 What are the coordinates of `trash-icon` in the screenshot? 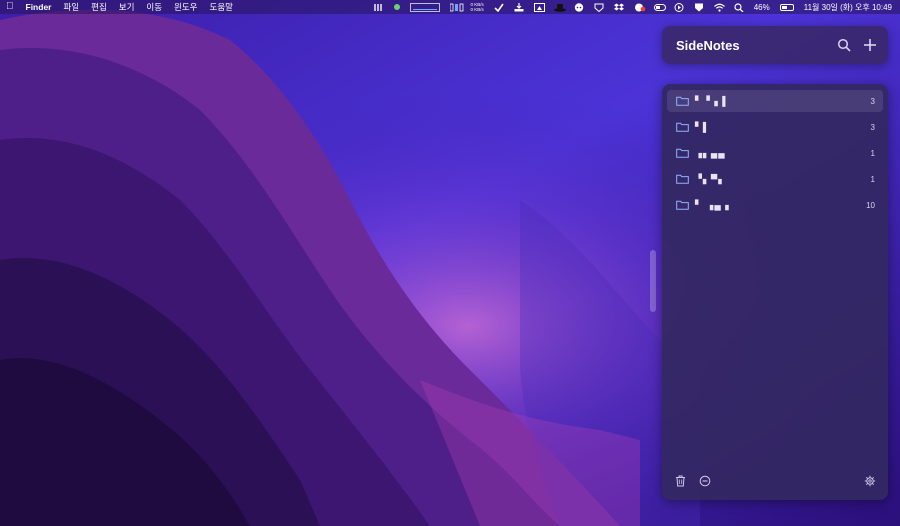 It's located at (680, 480).